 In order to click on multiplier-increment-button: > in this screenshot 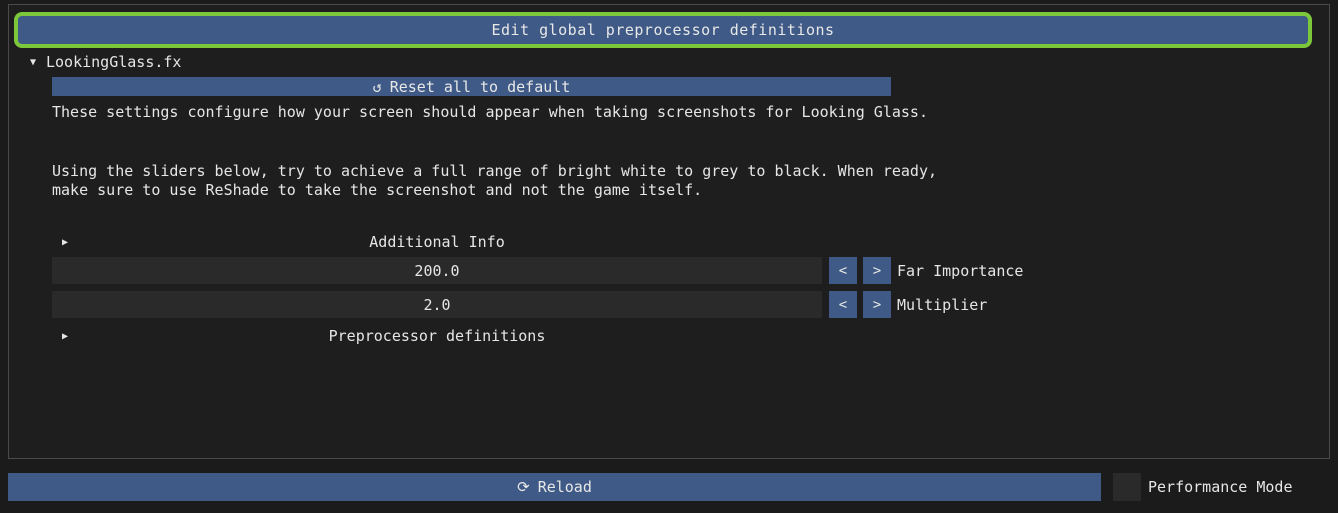, I will do `click(877, 304)`.